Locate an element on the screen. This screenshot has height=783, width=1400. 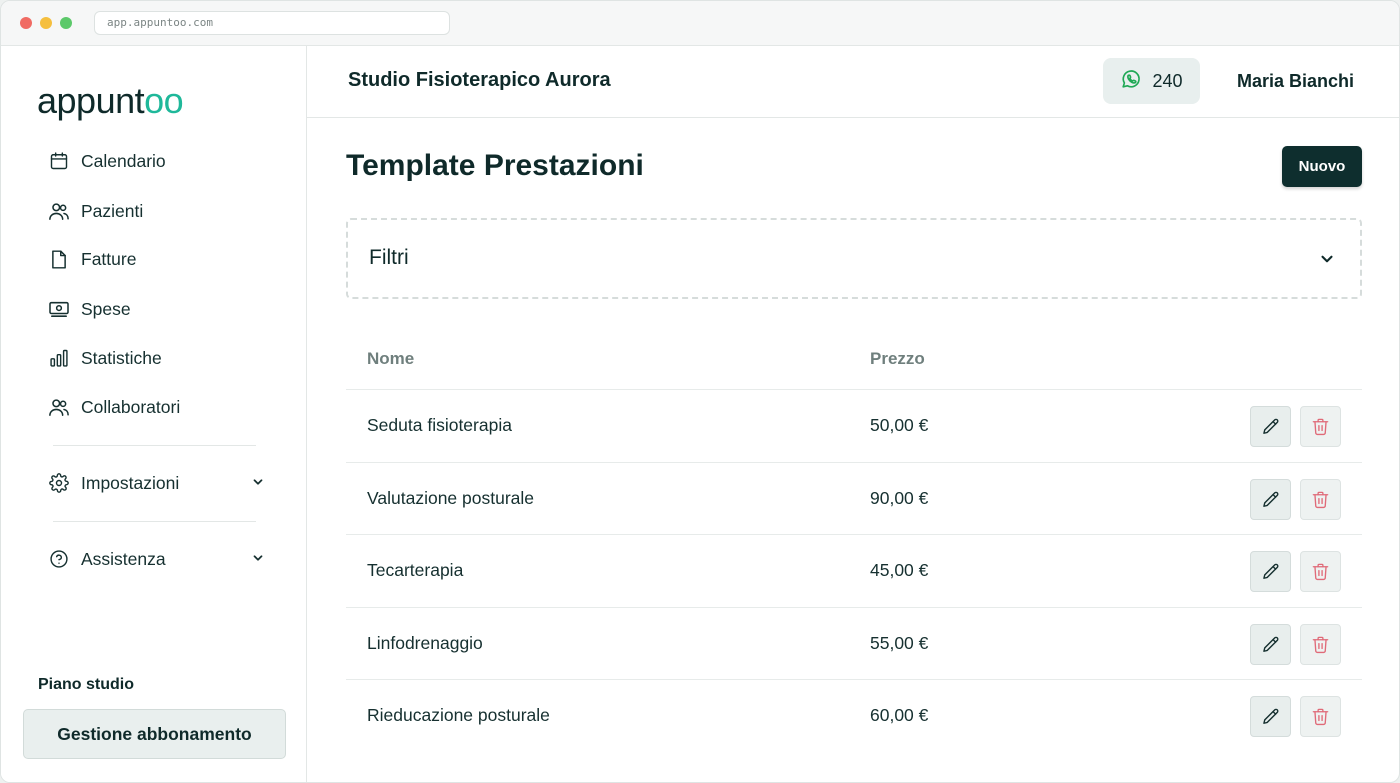
address-bar: app.appuntoo.com is located at coordinates (272, 23).